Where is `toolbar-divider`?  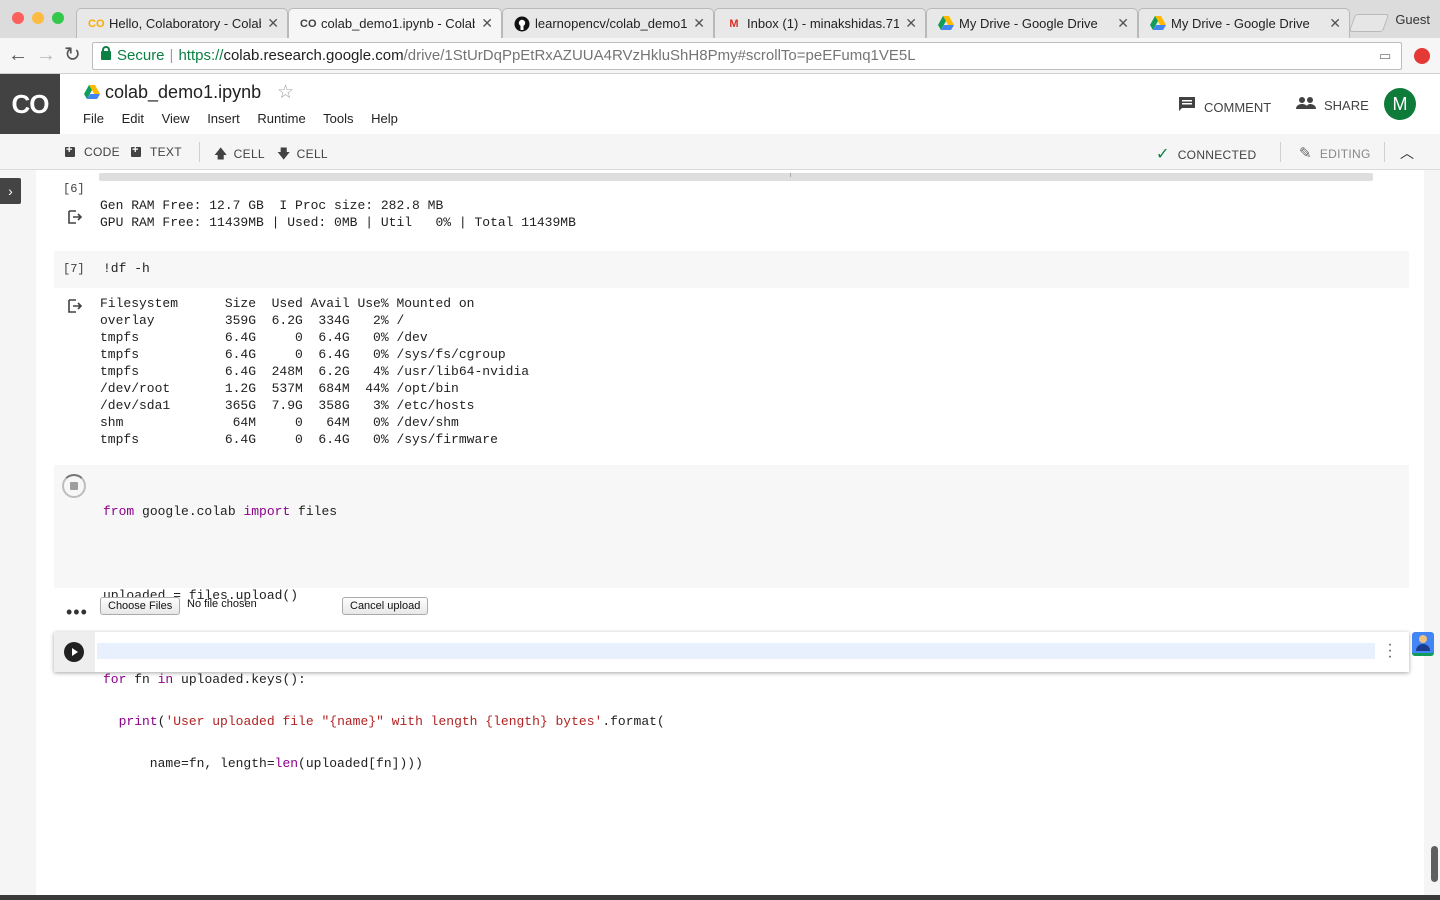 toolbar-divider is located at coordinates (1280, 152).